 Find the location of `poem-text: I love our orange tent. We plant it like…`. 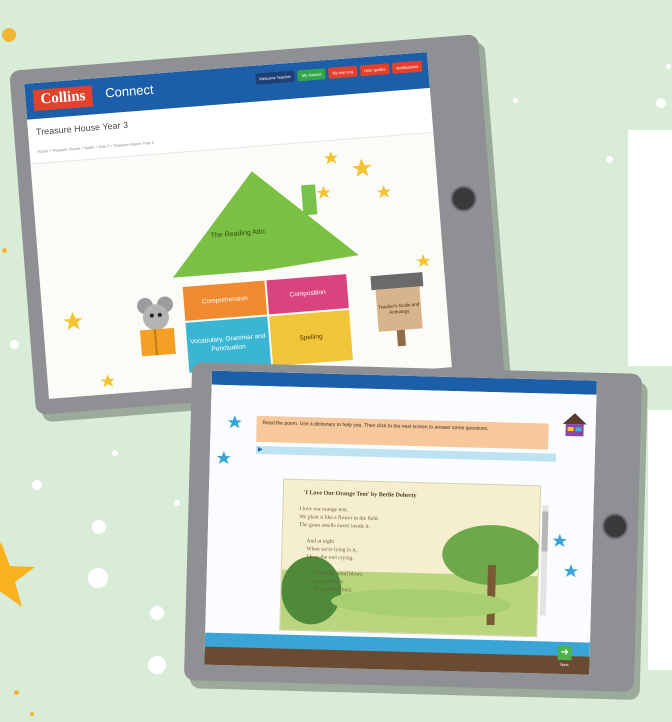

poem-text: I love our orange tent. We plant it like… is located at coordinates (338, 550).